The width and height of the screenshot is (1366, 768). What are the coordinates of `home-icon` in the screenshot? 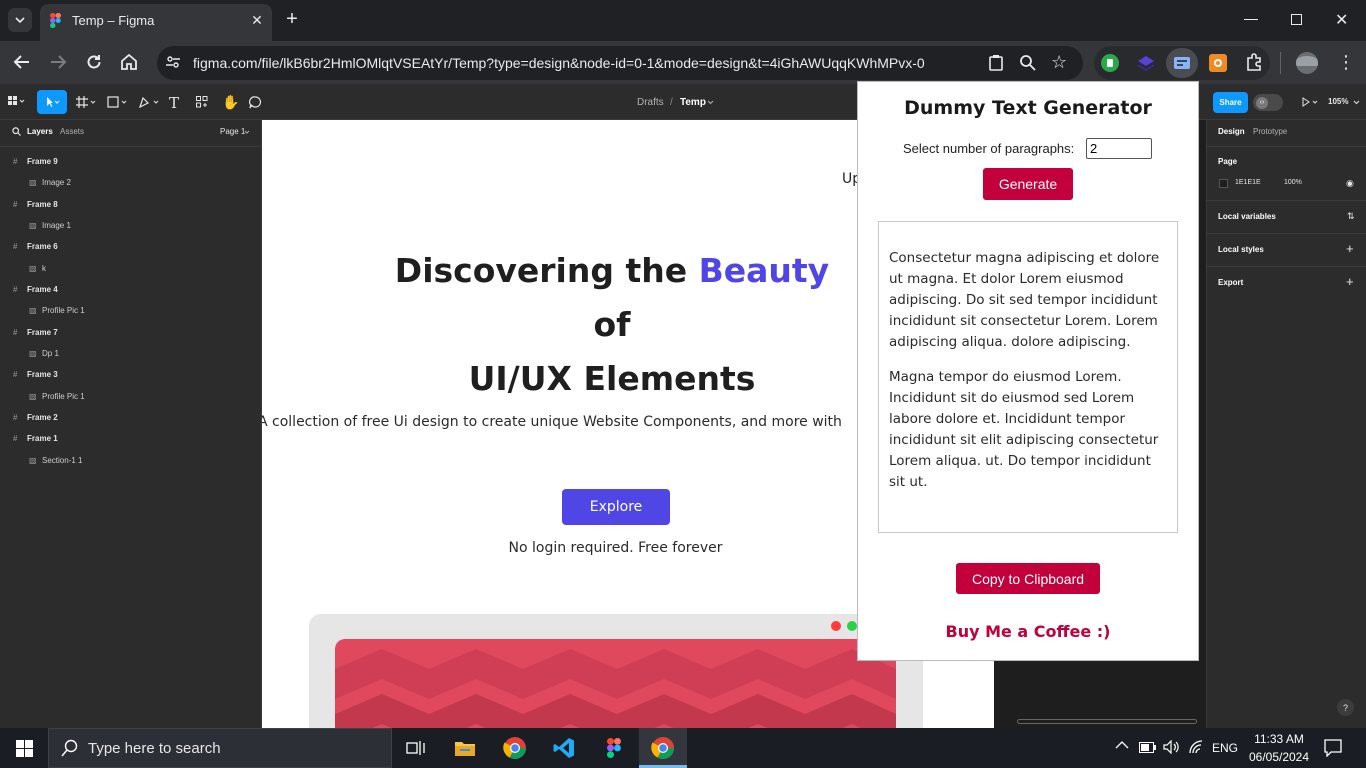 It's located at (129, 62).